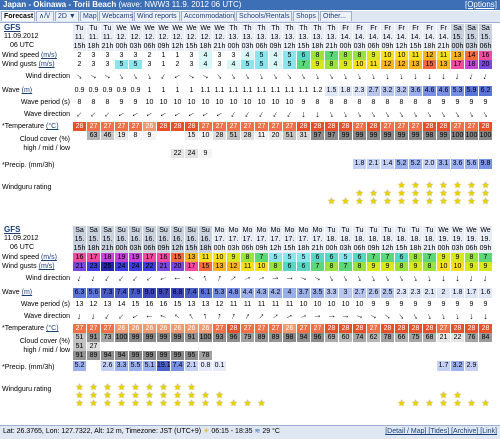 The width and height of the screenshot is (500, 439). What do you see at coordinates (264, 16) in the screenshot?
I see `tab-7: Schools/Rentals` at bounding box center [264, 16].